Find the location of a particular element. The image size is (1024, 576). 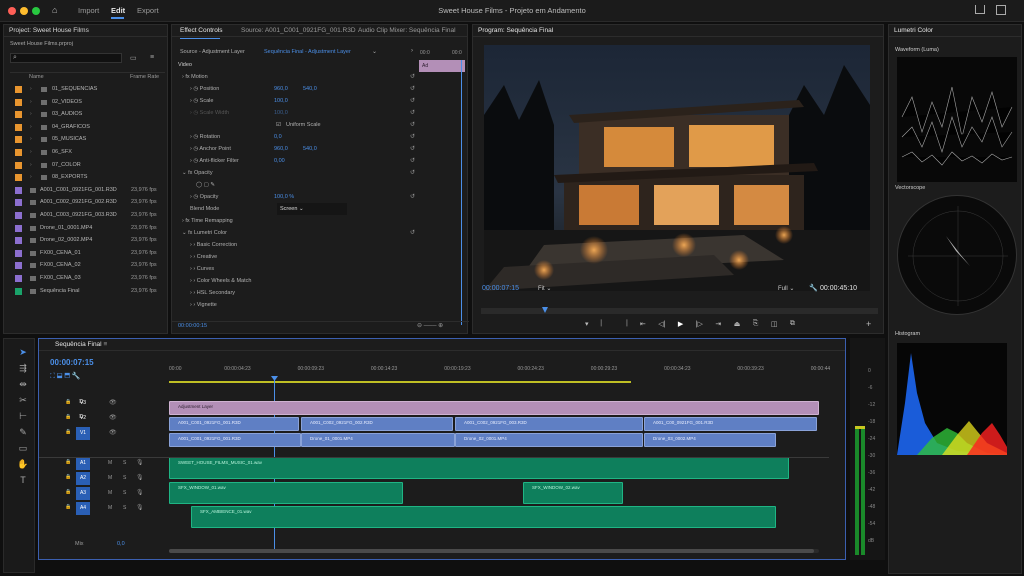

scale-width-row: › ◷ Scale Width 100,0 ↺ is located at coordinates (293, 113).